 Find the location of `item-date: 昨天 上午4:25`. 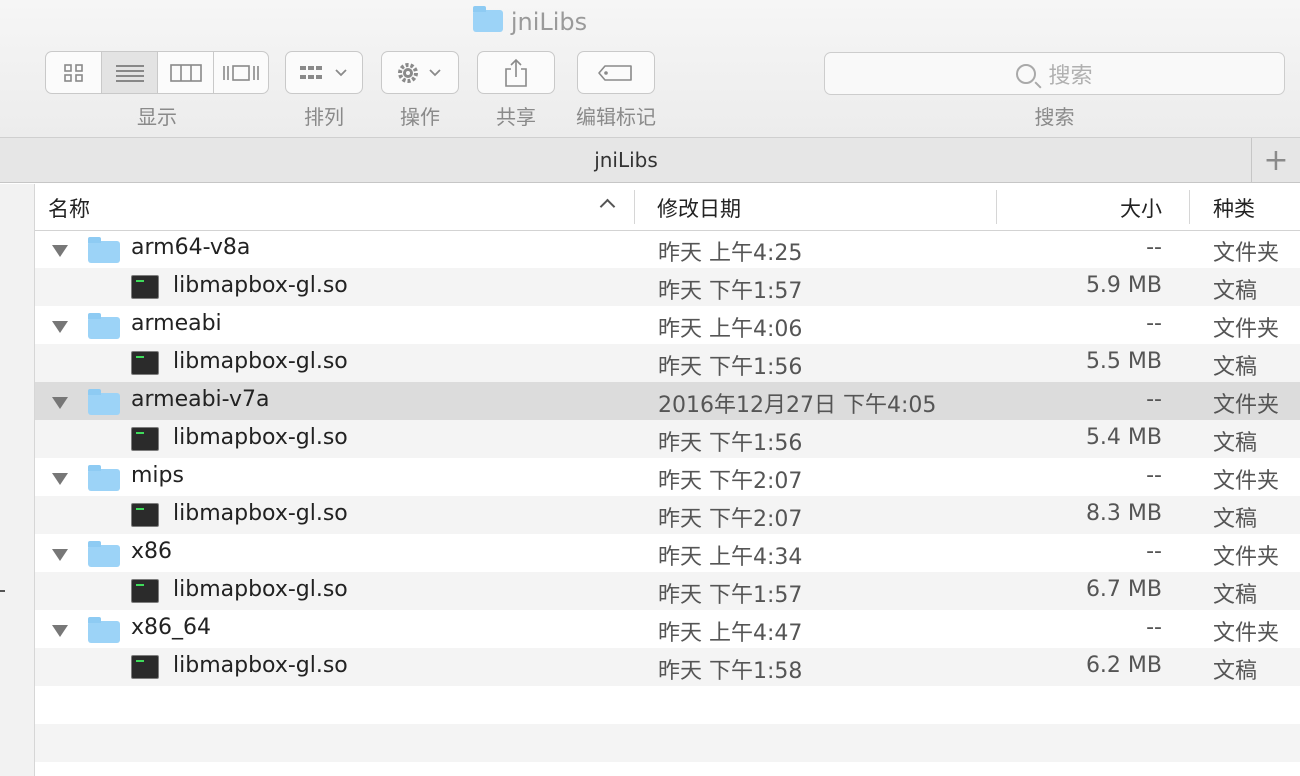

item-date: 昨天 上午4:25 is located at coordinates (730, 253).